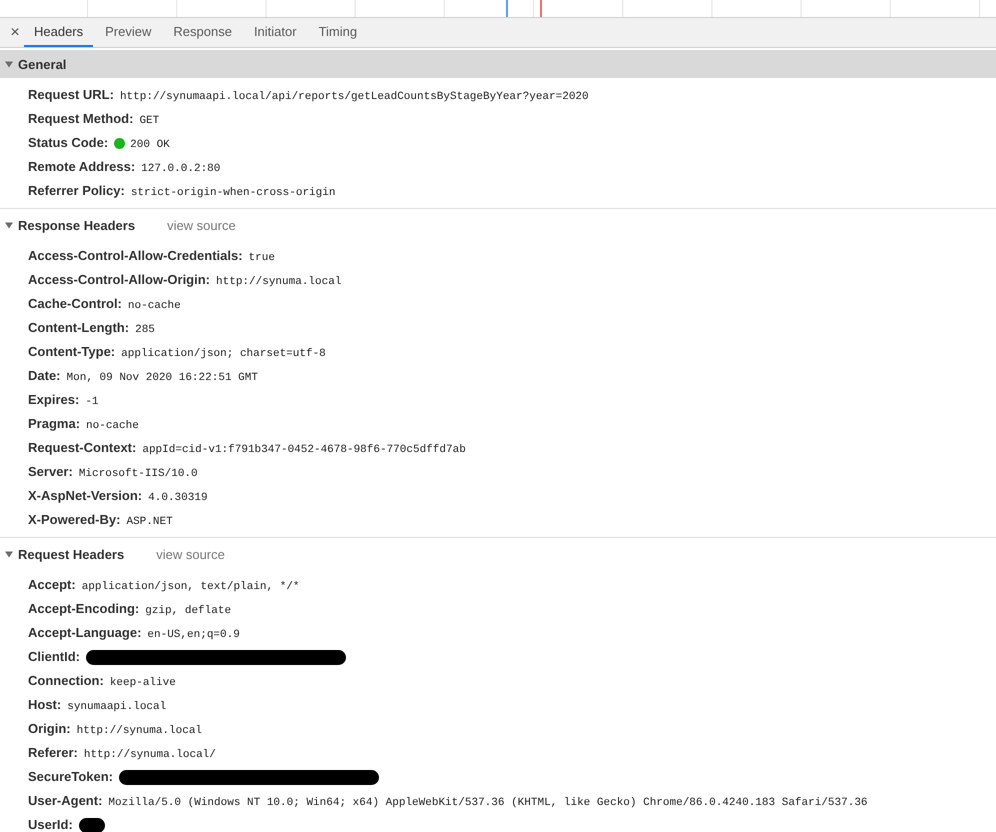 This screenshot has height=832, width=996. I want to click on header-value: appId=cid-v1:f791b347-0452-4678-98f6-770c5dffd7ab, so click(304, 450).